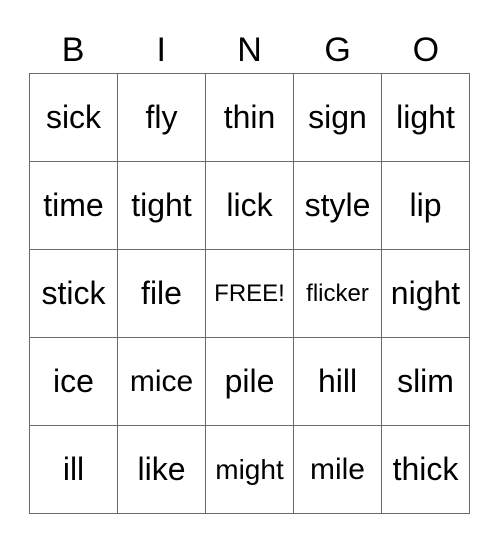  What do you see at coordinates (338, 382) in the screenshot?
I see `bingo-cell: hill` at bounding box center [338, 382].